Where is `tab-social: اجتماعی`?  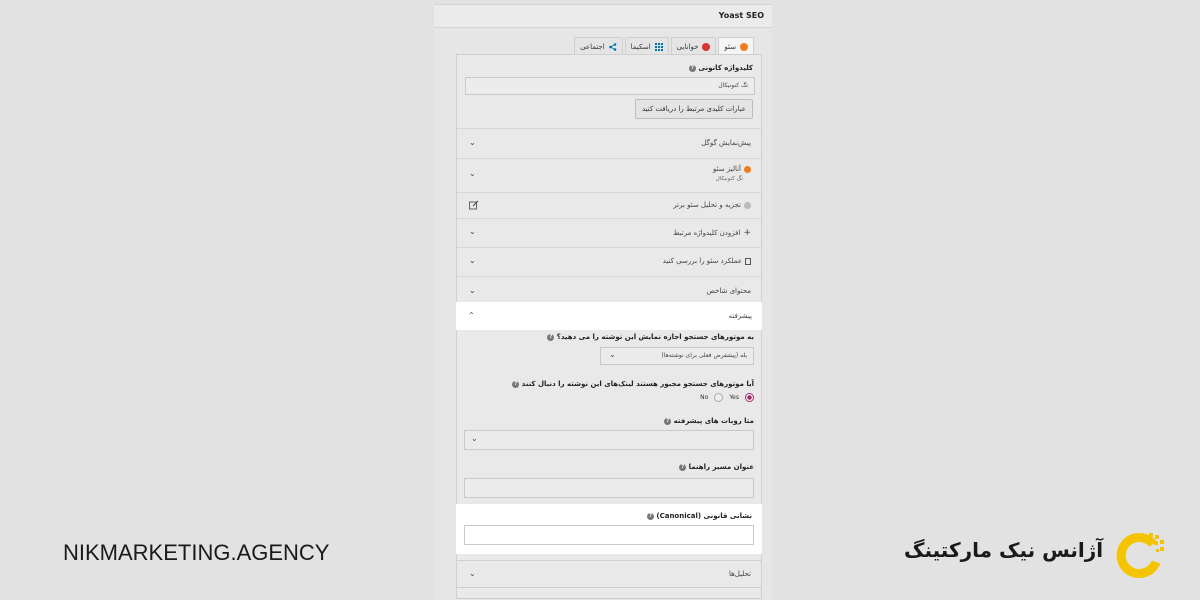
tab-social: اجتماعی is located at coordinates (598, 46).